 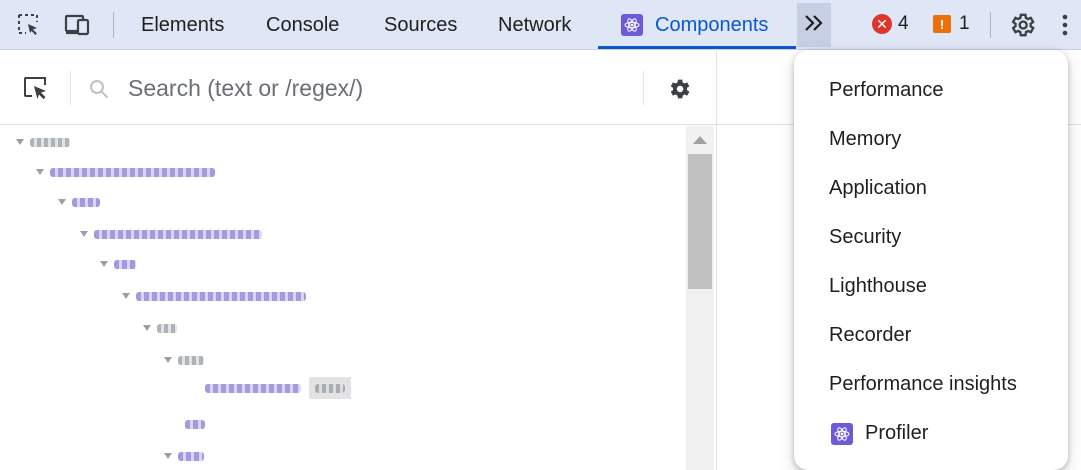 I want to click on menu-item-profiler: Profiler, so click(x=931, y=433).